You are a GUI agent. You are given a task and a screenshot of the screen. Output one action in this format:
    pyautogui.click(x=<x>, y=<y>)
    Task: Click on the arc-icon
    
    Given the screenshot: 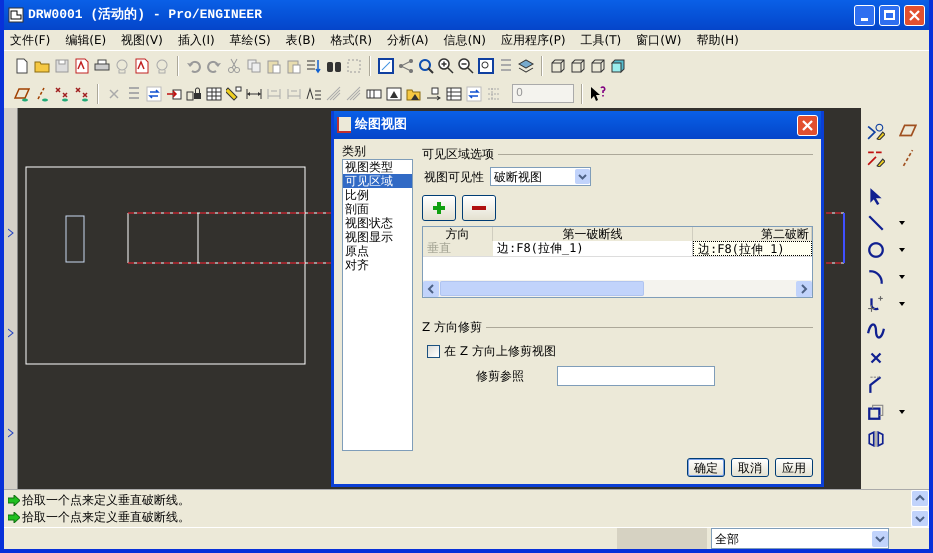 What is the action you would take?
    pyautogui.click(x=876, y=277)
    